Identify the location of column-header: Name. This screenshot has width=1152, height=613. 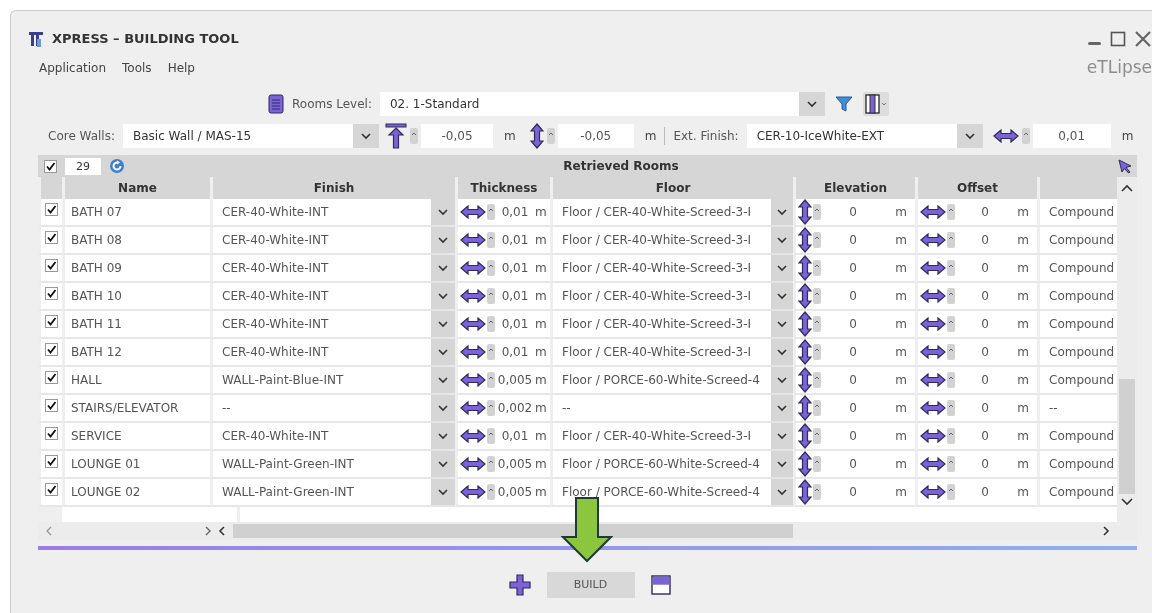
(136, 188).